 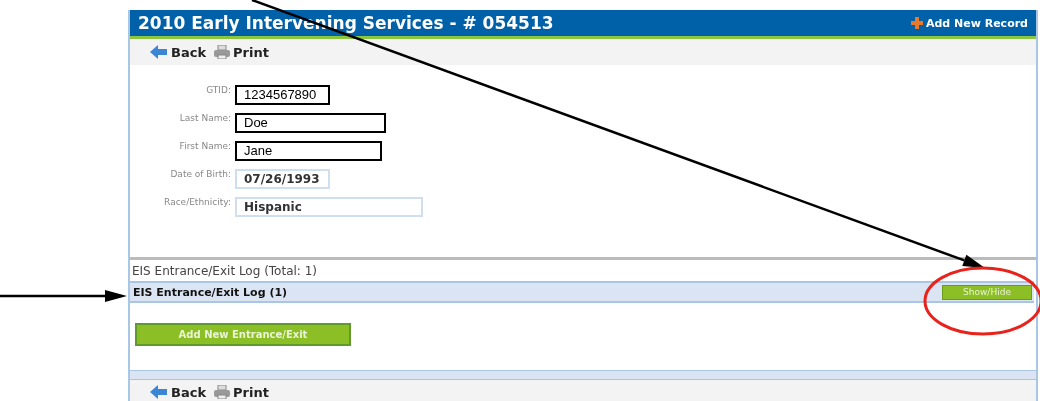 I want to click on input-field: 1234567890, so click(x=282, y=94).